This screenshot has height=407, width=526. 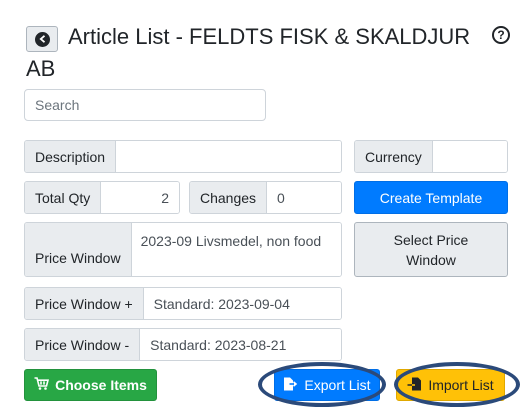 What do you see at coordinates (101, 385) in the screenshot?
I see `choose-items-label: Choose Items` at bounding box center [101, 385].